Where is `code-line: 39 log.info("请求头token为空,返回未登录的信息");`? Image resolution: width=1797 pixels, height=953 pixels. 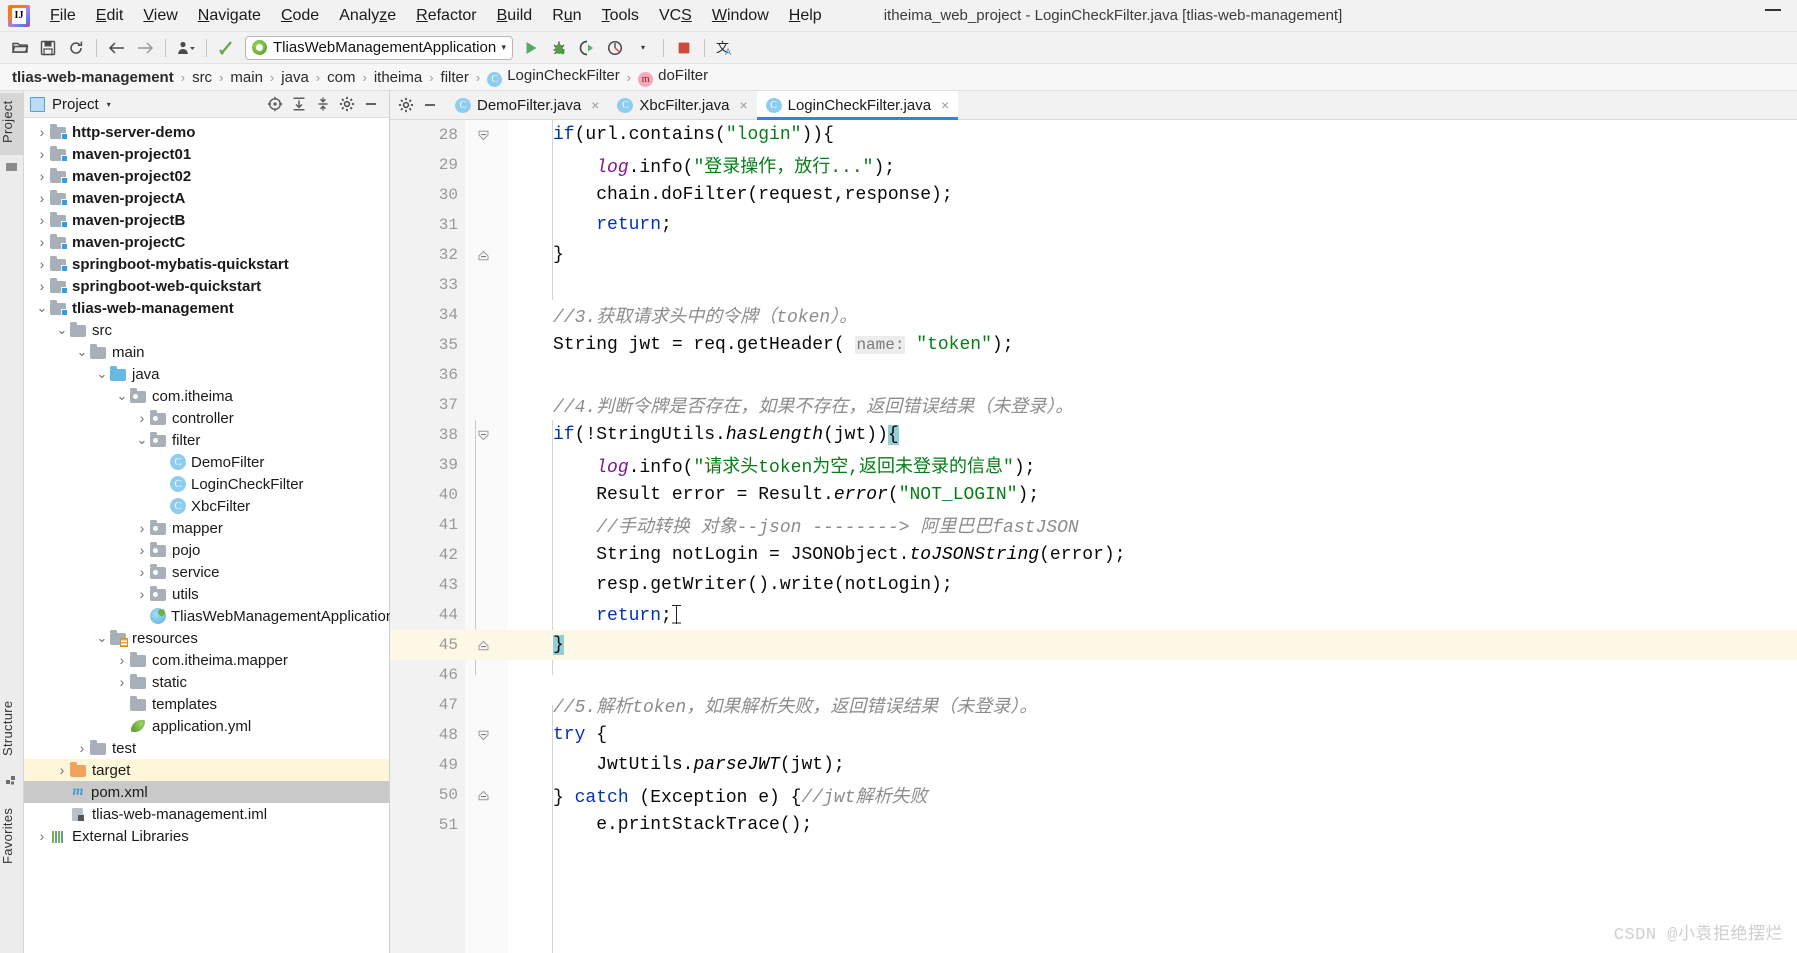 code-line: 39 log.info("请求头token为空,返回未登录的信息"); is located at coordinates (1093, 465).